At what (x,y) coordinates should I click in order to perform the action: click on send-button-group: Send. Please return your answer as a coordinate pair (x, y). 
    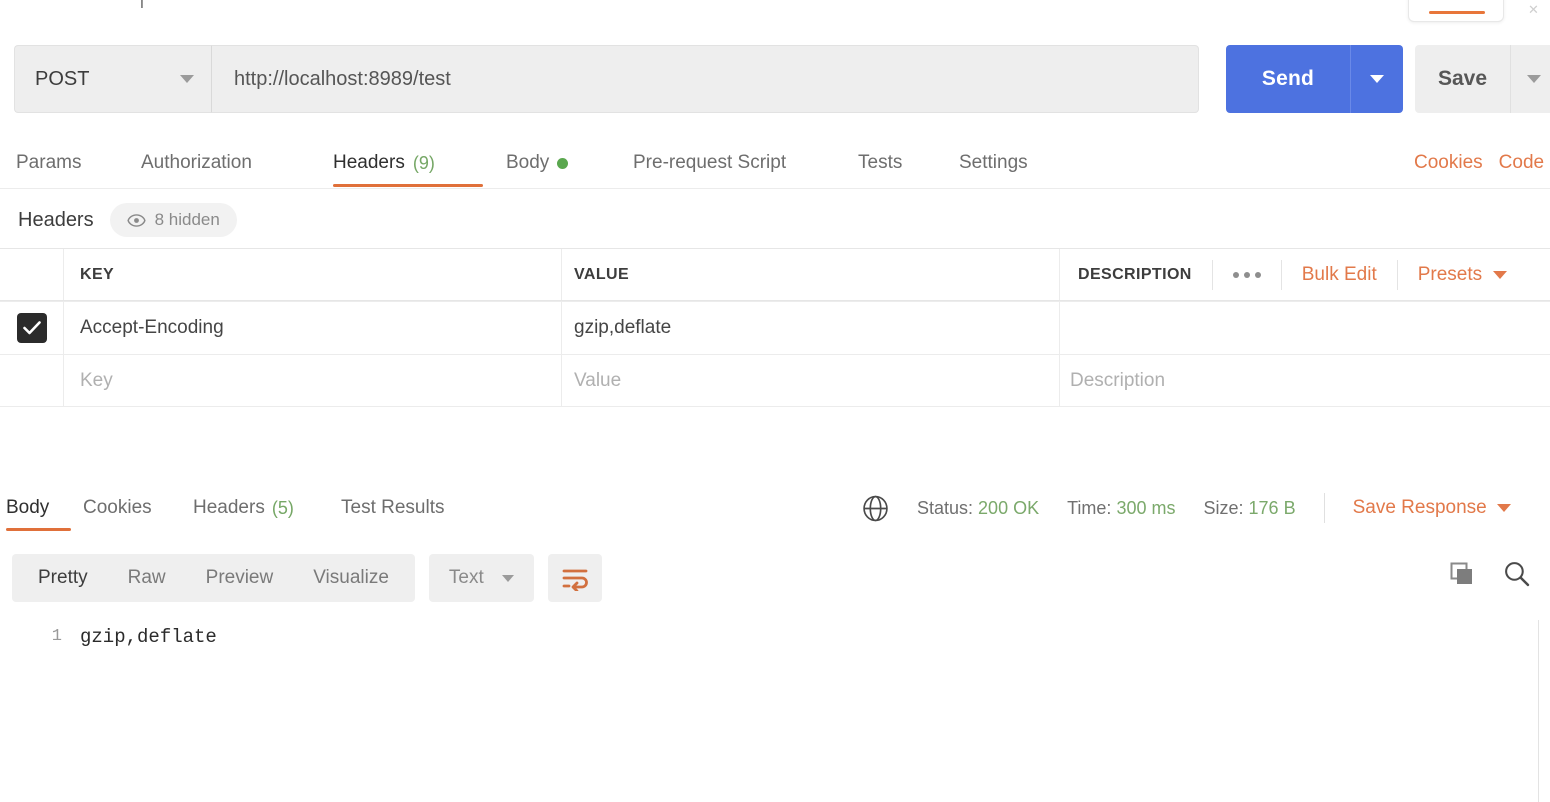
    Looking at the image, I should click on (1314, 79).